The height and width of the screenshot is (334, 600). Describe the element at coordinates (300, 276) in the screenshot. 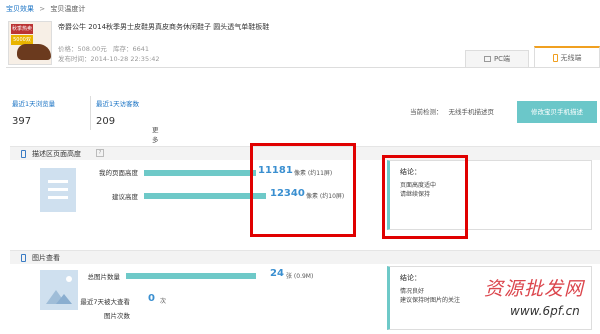

I see `total-images-unit: 张 (0.9M)` at that location.